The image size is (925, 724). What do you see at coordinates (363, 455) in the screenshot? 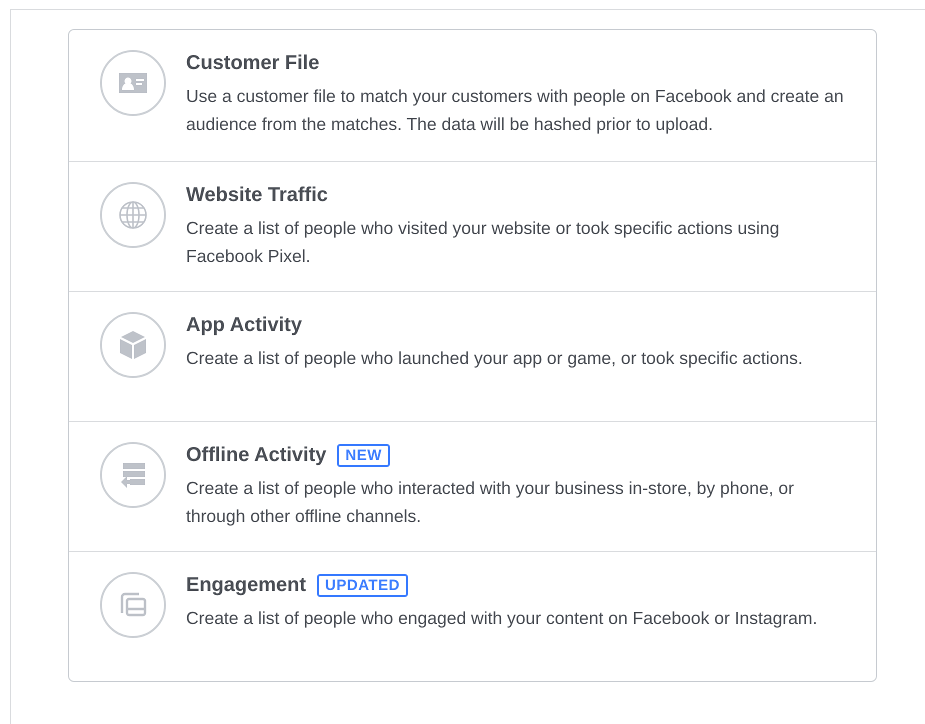
I see `option-badge: NEW` at bounding box center [363, 455].